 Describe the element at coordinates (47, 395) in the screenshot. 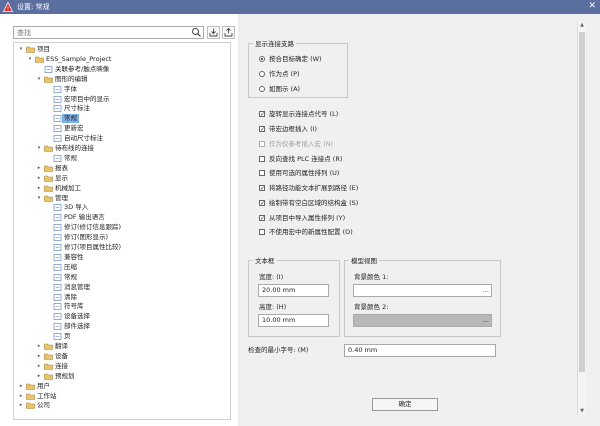

I see `tree-item-label: 工作站` at that location.